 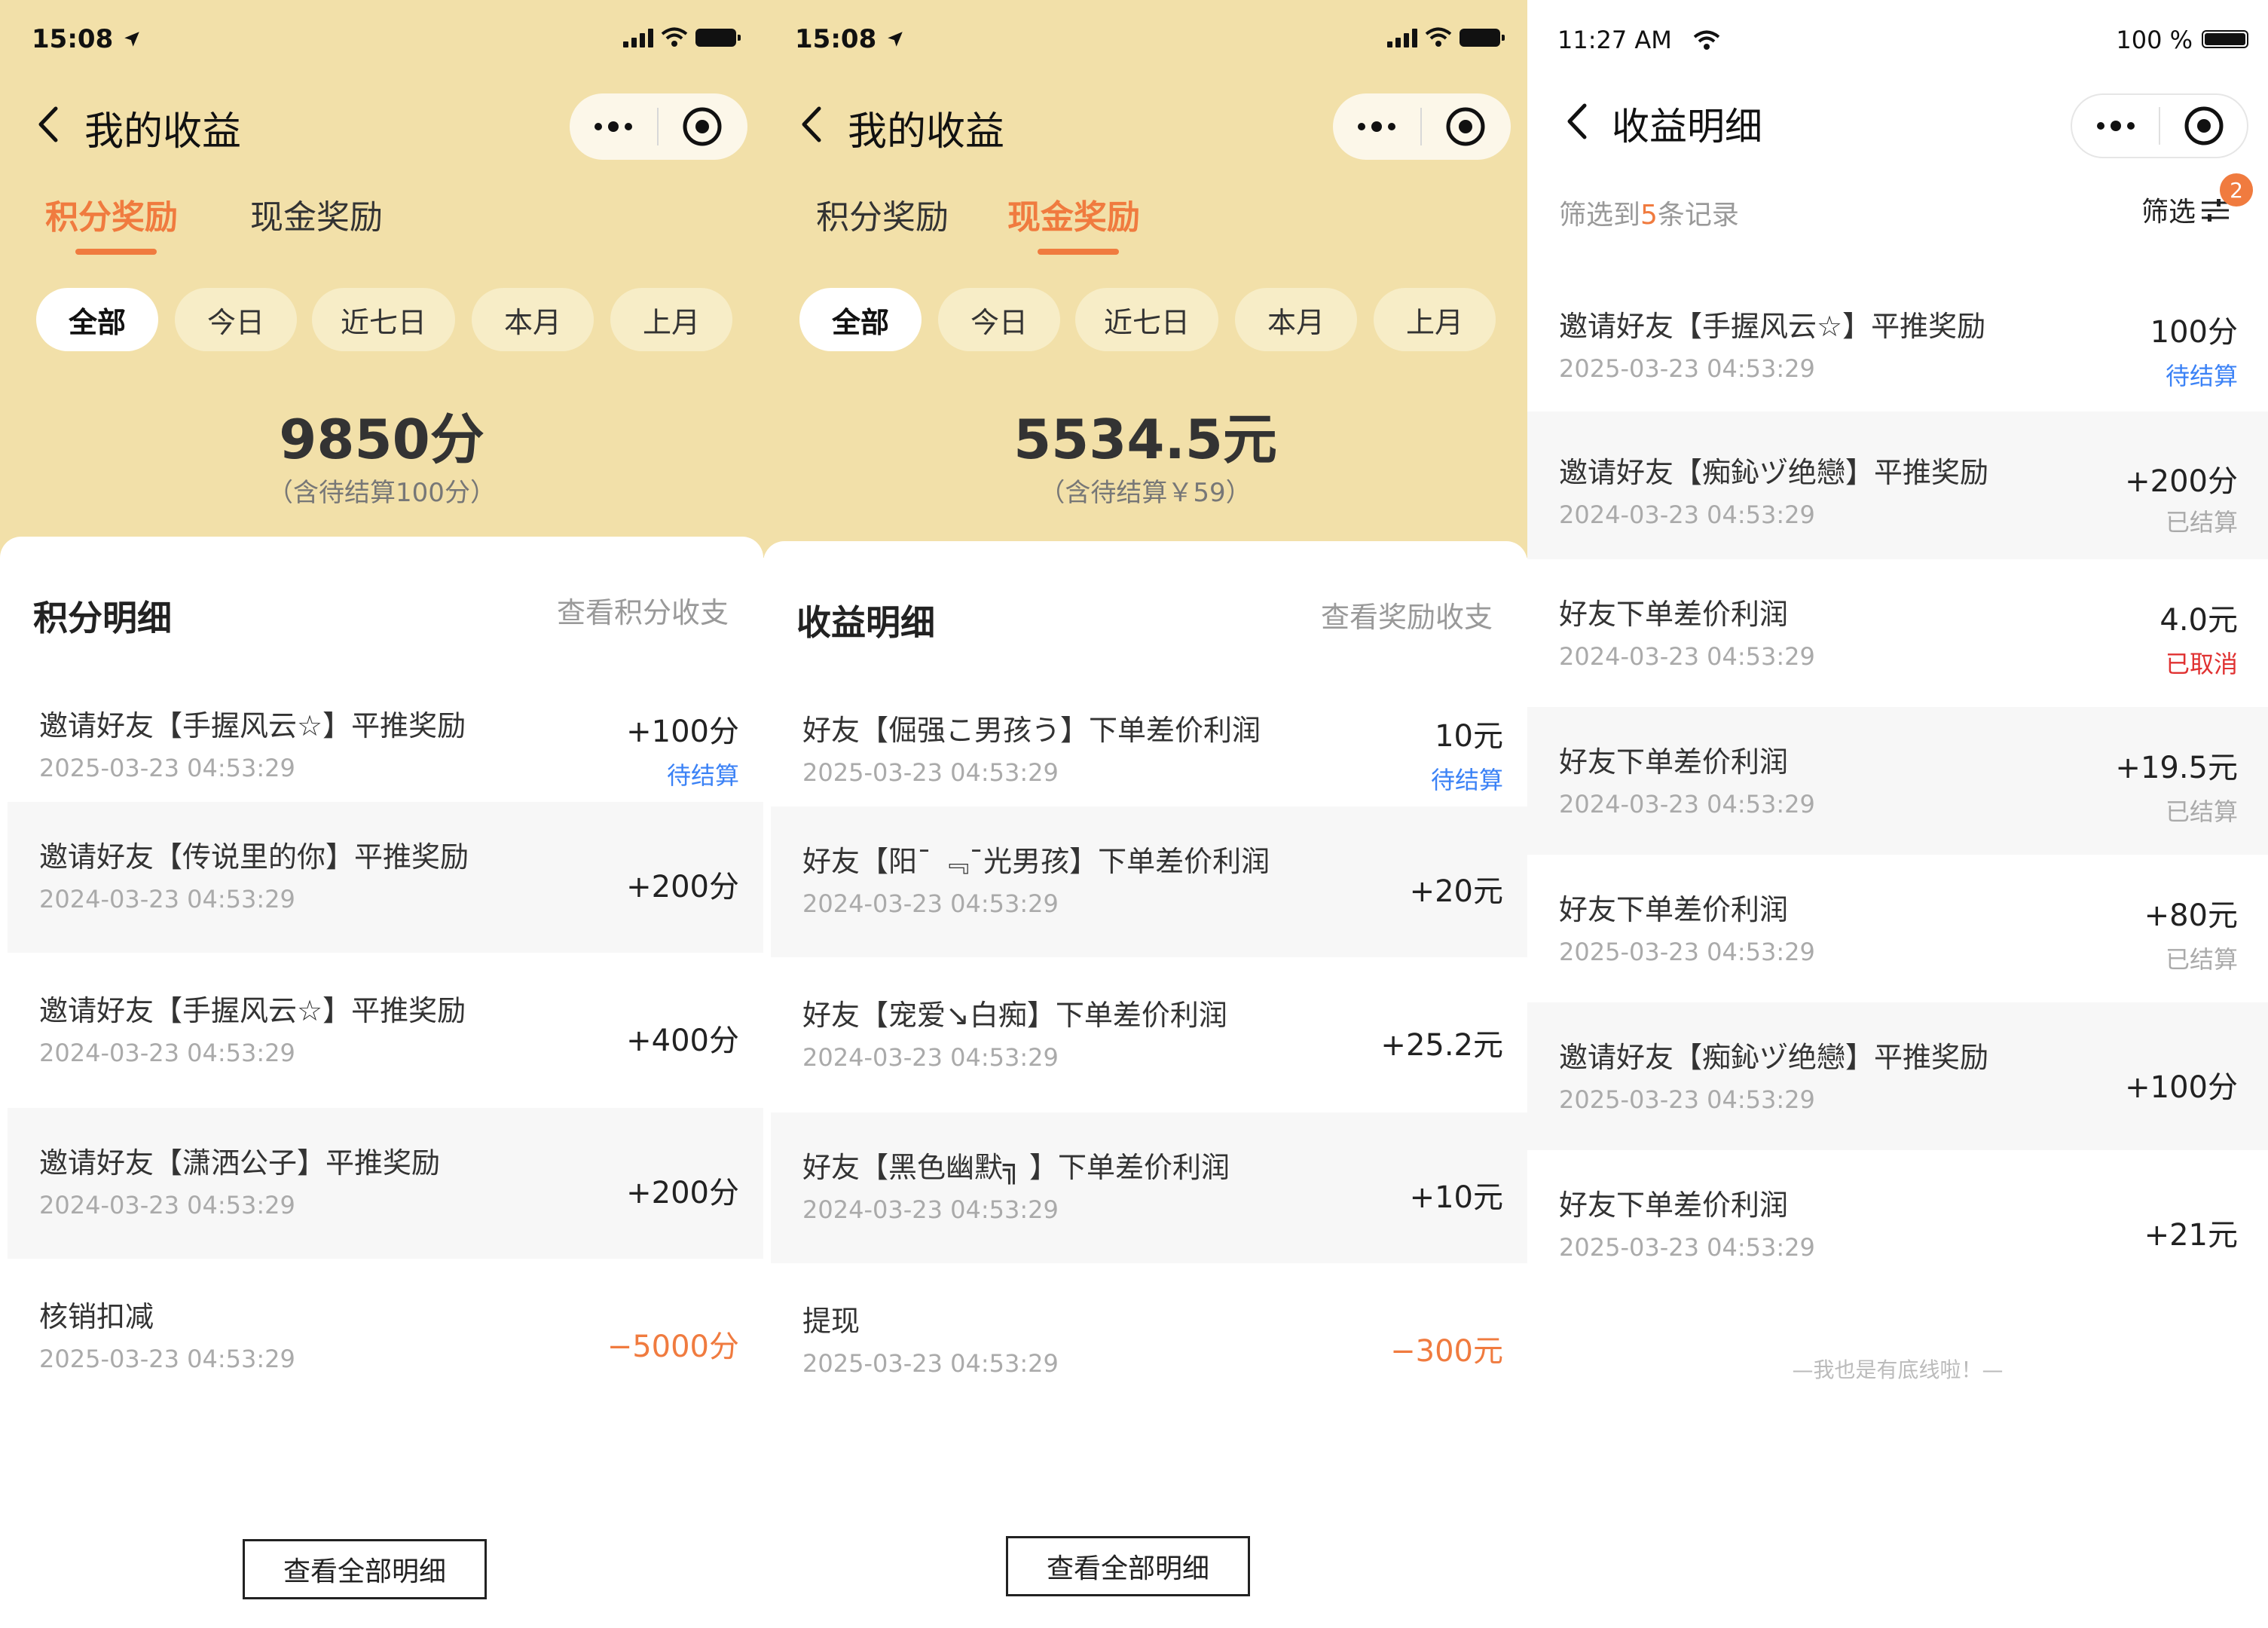 What do you see at coordinates (865, 622) in the screenshot?
I see `section-title: 收益明细` at bounding box center [865, 622].